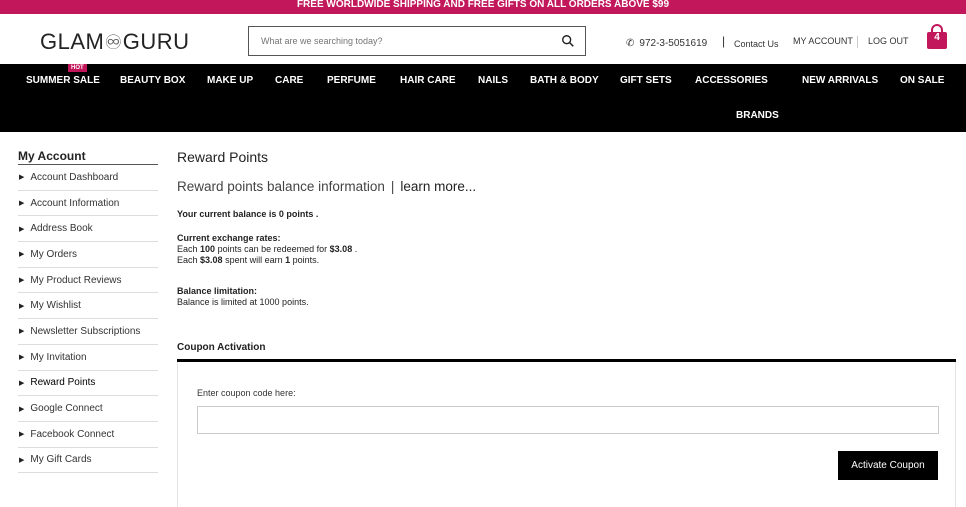 The image size is (966, 507). What do you see at coordinates (646, 80) in the screenshot?
I see `nav-item-gift-sets: GIFT SETS` at bounding box center [646, 80].